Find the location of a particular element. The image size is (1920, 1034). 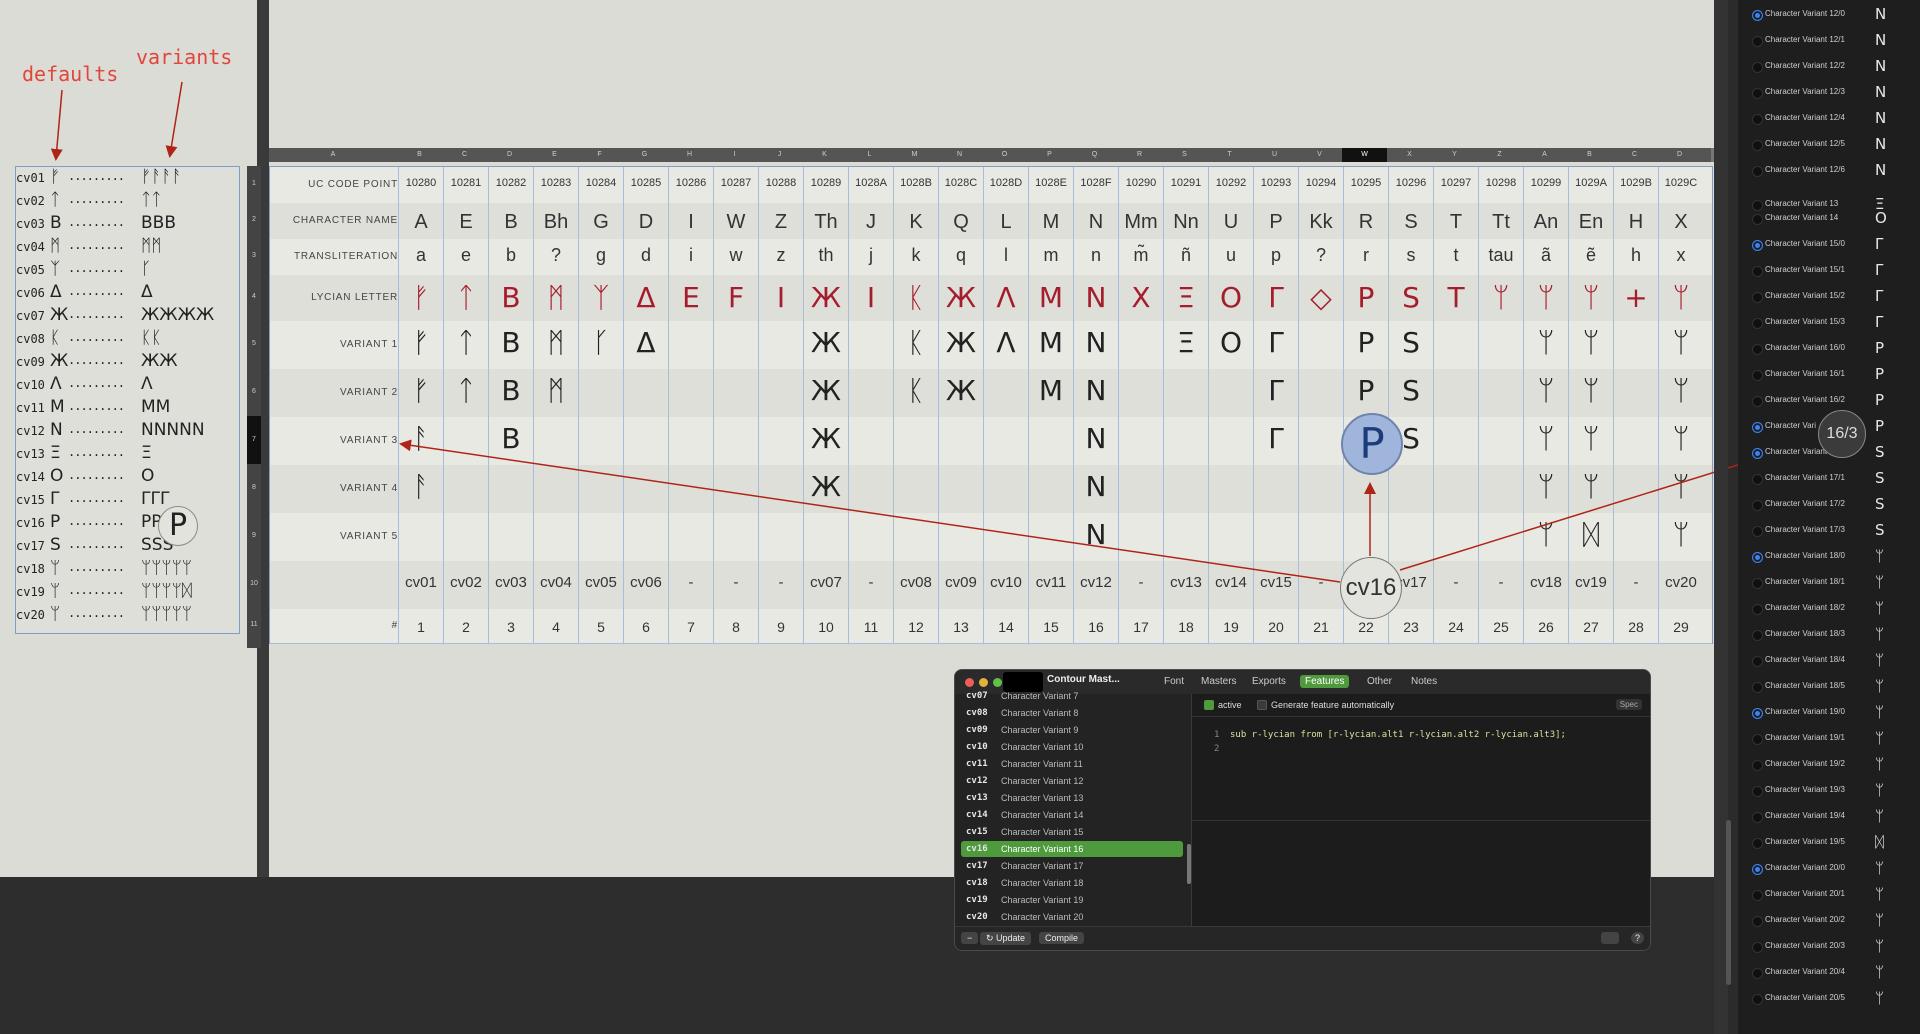

glyph-cell: ? is located at coordinates (555, 257).